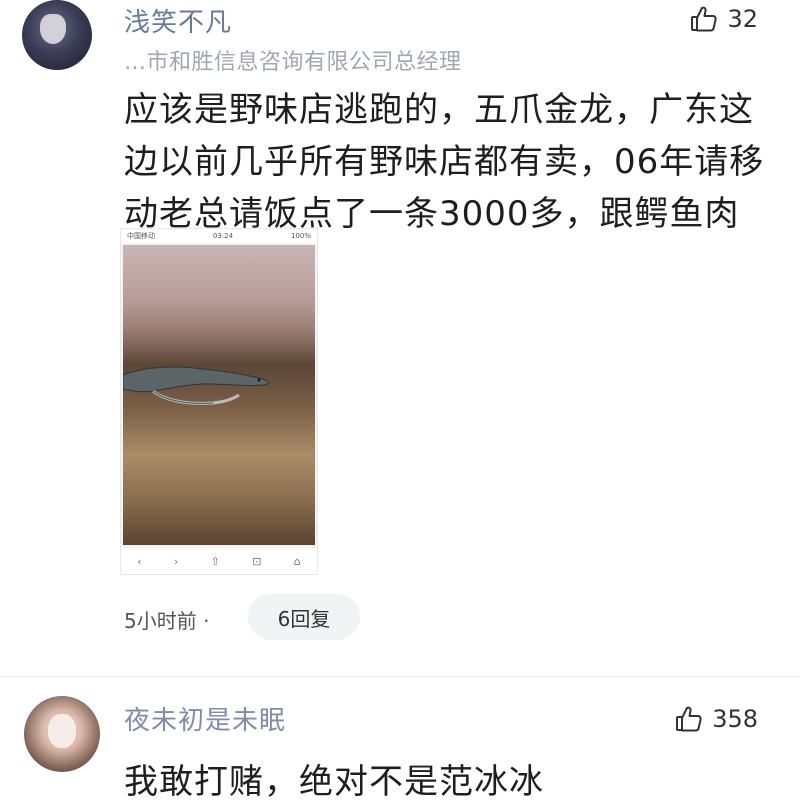 The width and height of the screenshot is (800, 808). I want to click on comment-image: 中国移动 03:24 100% ‹ › ⇧ ⊡ ⌂, so click(219, 401).